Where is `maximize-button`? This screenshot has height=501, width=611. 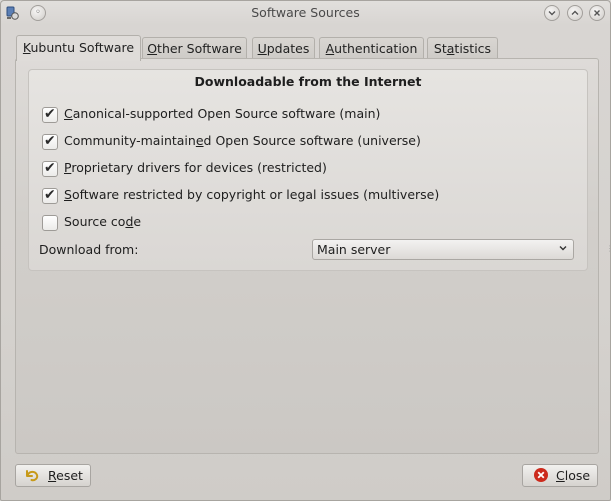
maximize-button is located at coordinates (575, 13).